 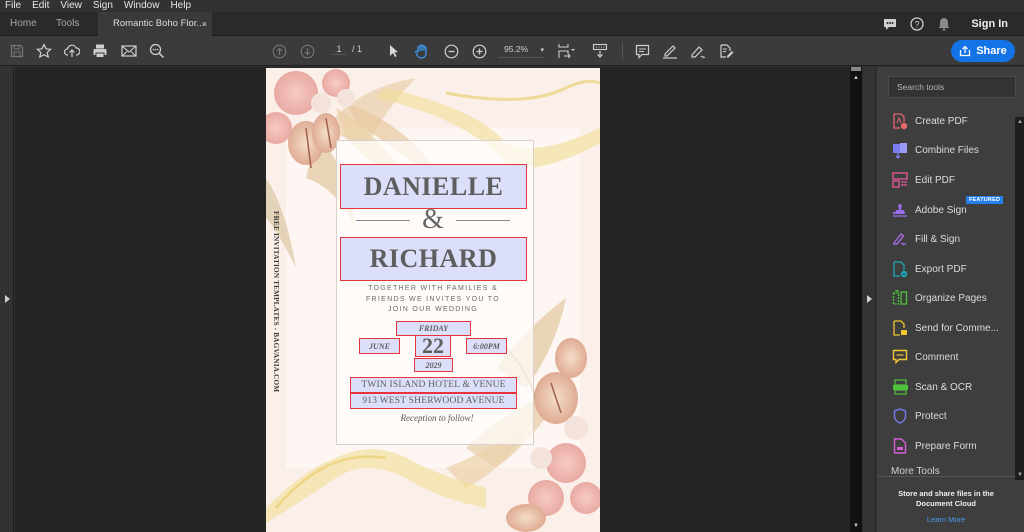 What do you see at coordinates (946, 446) in the screenshot?
I see `tool-label: Prepare Form` at bounding box center [946, 446].